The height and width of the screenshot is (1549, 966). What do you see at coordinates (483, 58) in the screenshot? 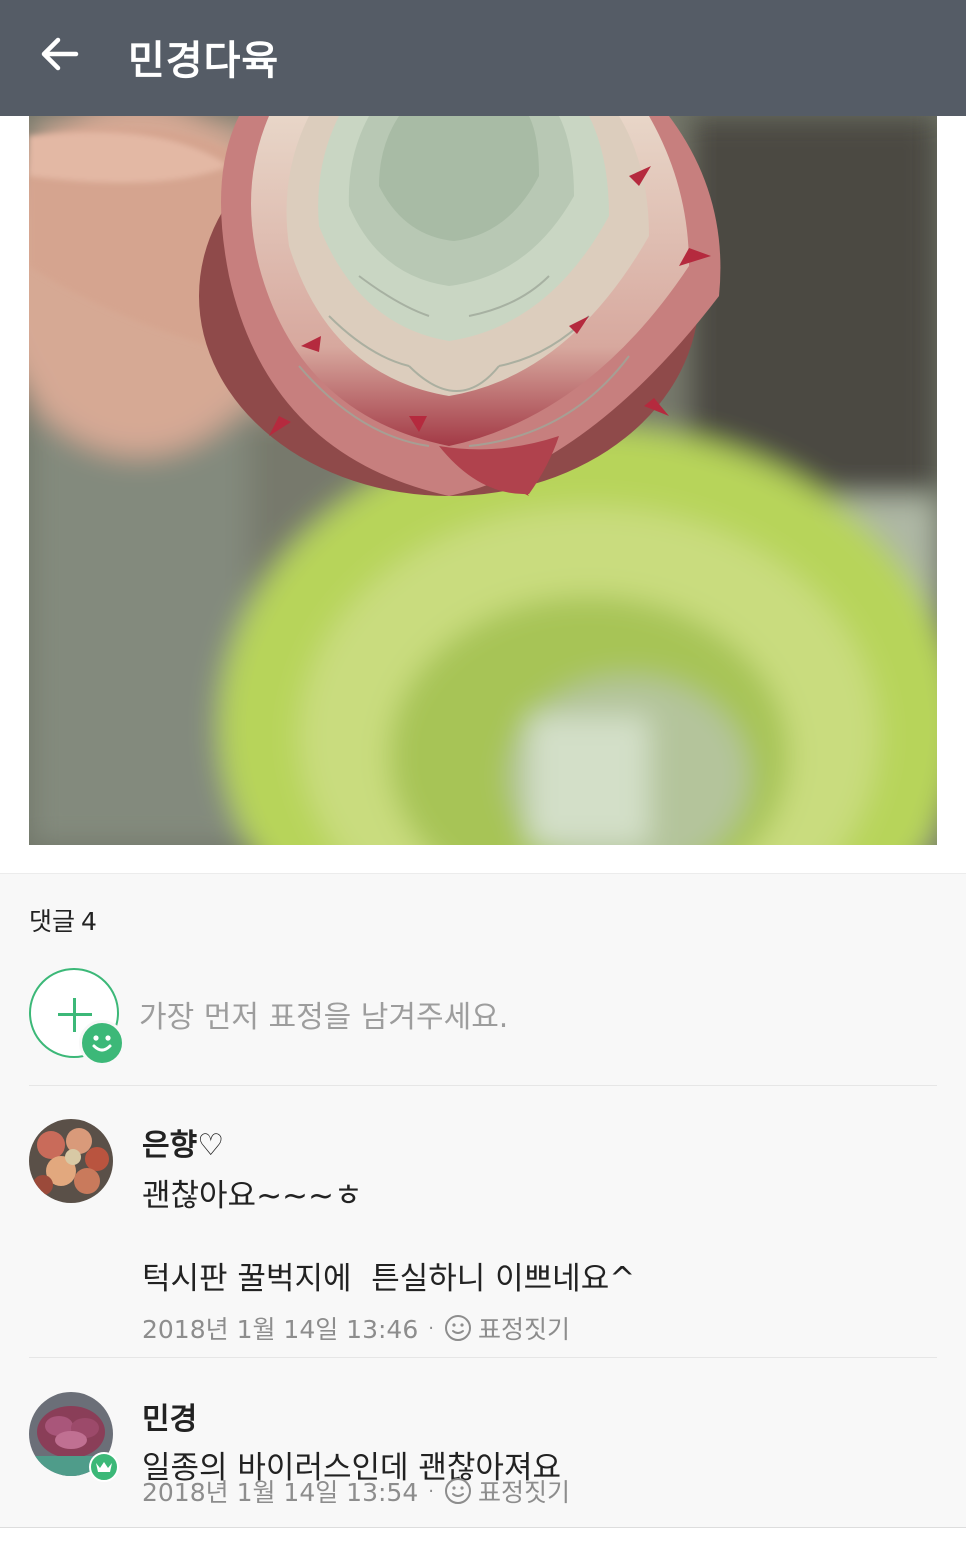
I see `app-bar: 민경다육` at bounding box center [483, 58].